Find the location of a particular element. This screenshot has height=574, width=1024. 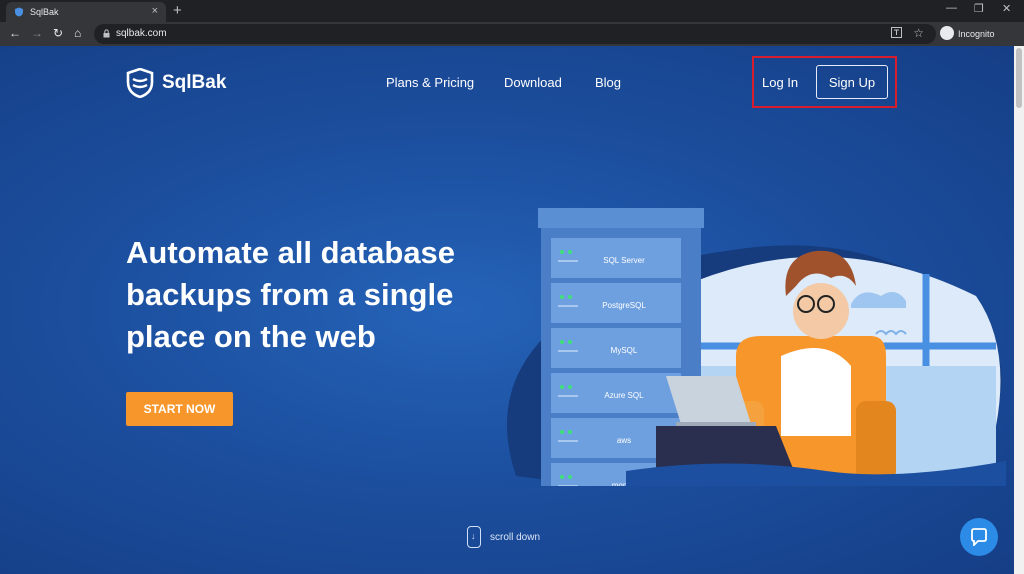

translate-icon is located at coordinates (896, 32).